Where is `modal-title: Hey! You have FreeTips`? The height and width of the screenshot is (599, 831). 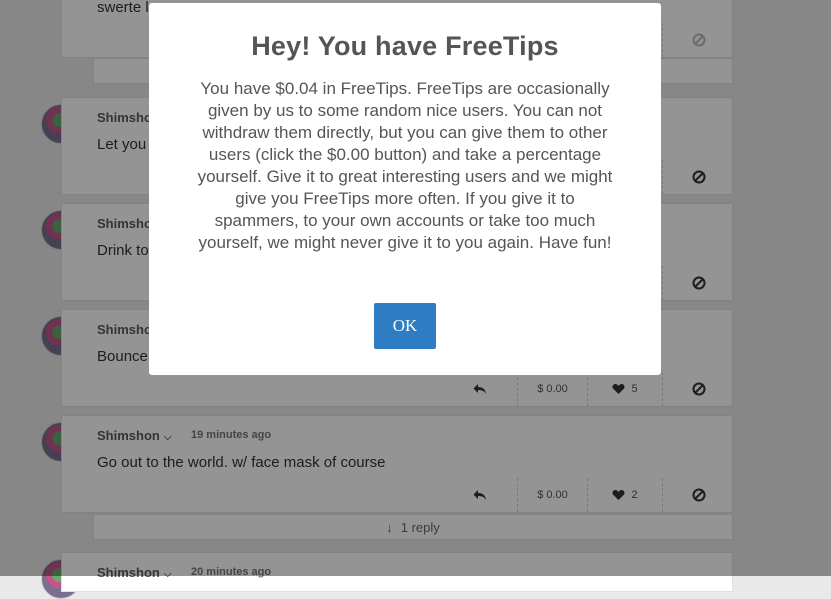
modal-title: Hey! You have FreeTips is located at coordinates (405, 46).